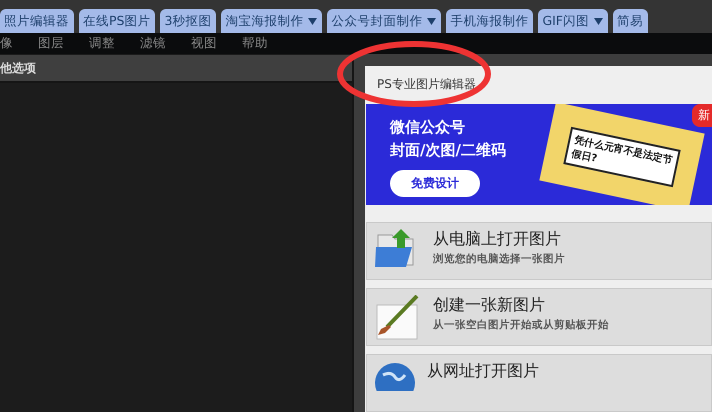  I want to click on open-option: 从网址打开图片, so click(539, 383).